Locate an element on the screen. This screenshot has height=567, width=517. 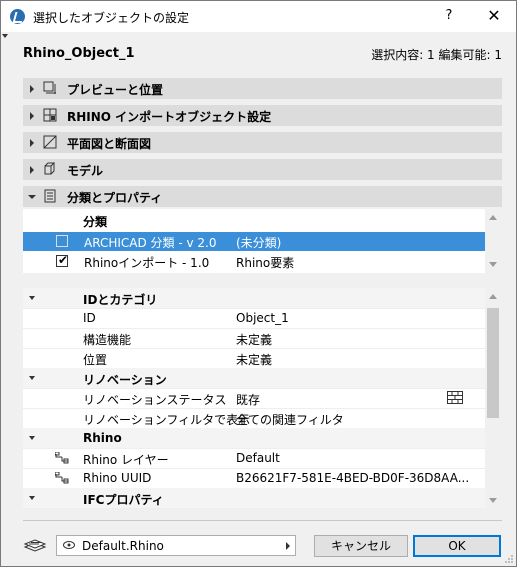
classification-name: Rhinoインポート - 1.0 is located at coordinates (147, 263).